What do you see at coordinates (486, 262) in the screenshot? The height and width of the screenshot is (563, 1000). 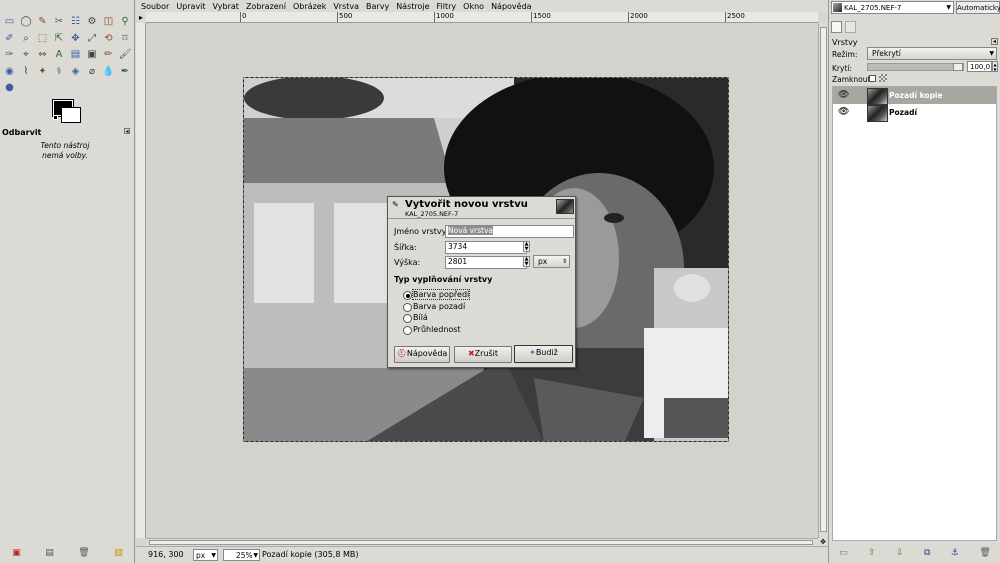 I see `height-input: 2801` at bounding box center [486, 262].